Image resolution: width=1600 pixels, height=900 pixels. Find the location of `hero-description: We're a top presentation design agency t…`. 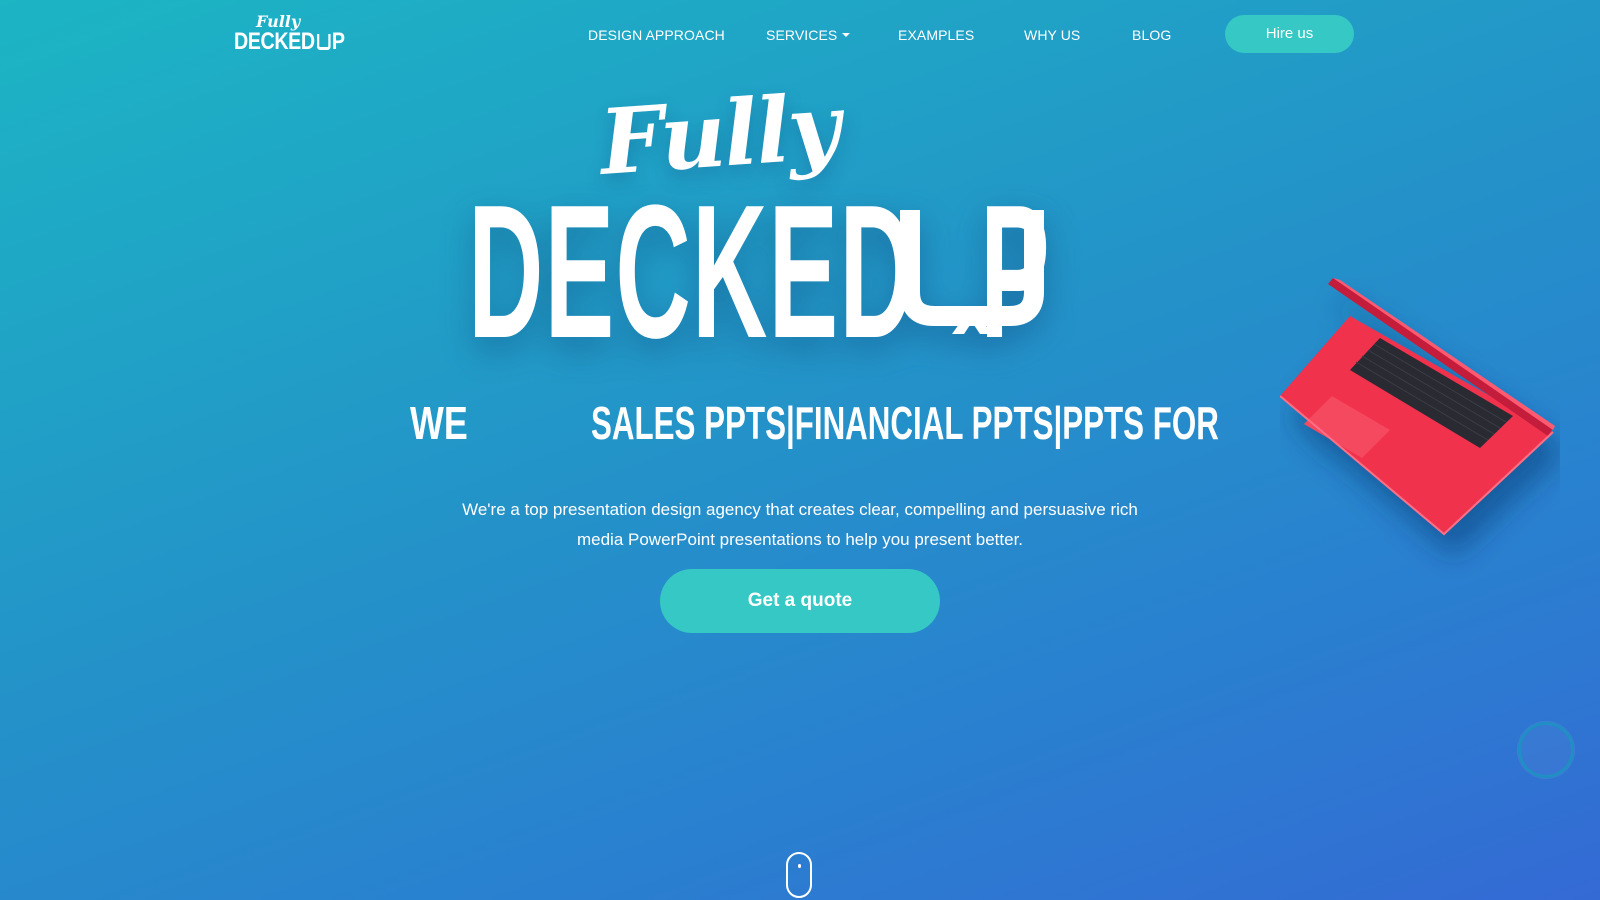

hero-description: We're a top presentation design agency t… is located at coordinates (800, 524).